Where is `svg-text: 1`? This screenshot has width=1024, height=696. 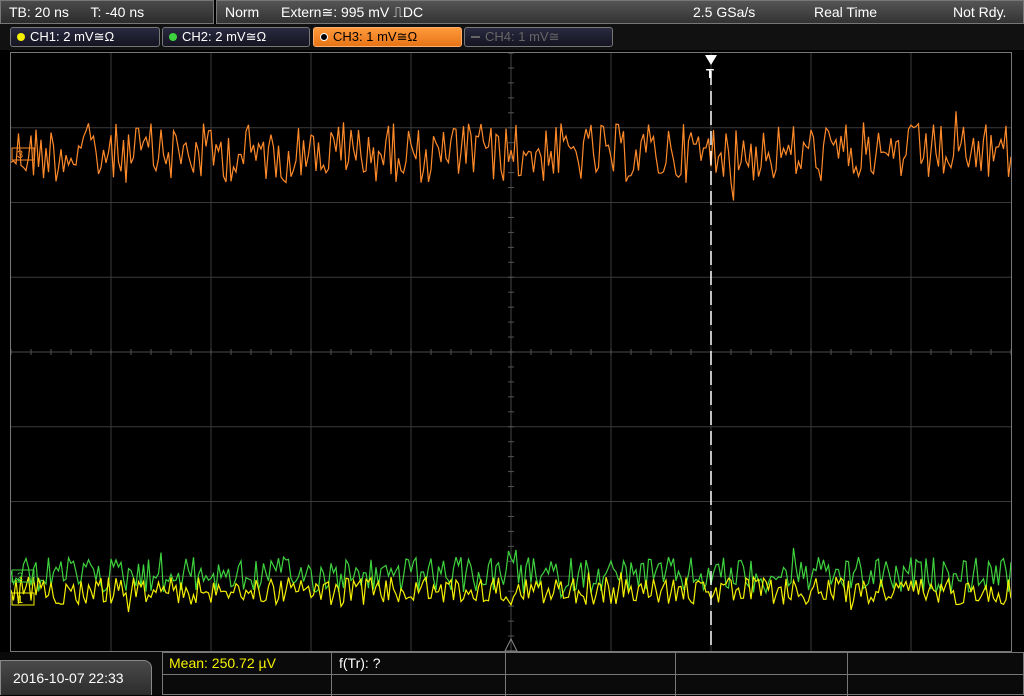
svg-text: 1 is located at coordinates (20, 600).